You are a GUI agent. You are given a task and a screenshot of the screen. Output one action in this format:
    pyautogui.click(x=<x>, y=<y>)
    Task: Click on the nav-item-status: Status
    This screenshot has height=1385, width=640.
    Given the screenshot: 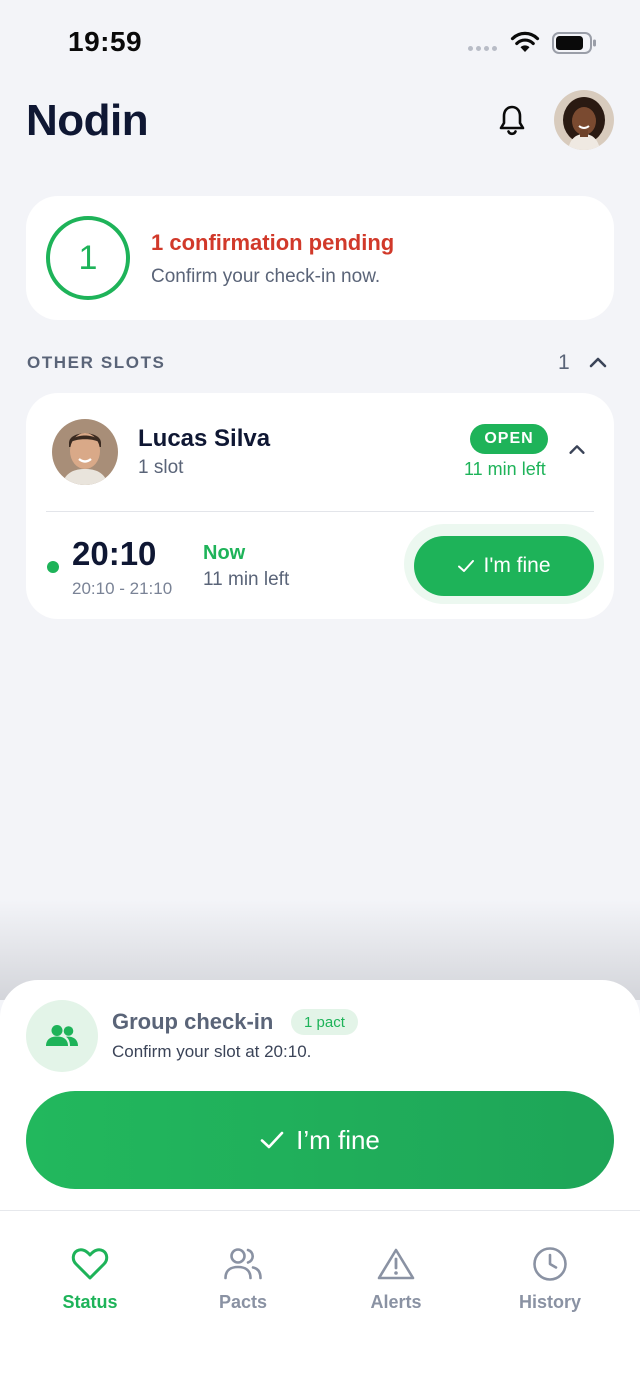 What is the action you would take?
    pyautogui.click(x=90, y=1278)
    